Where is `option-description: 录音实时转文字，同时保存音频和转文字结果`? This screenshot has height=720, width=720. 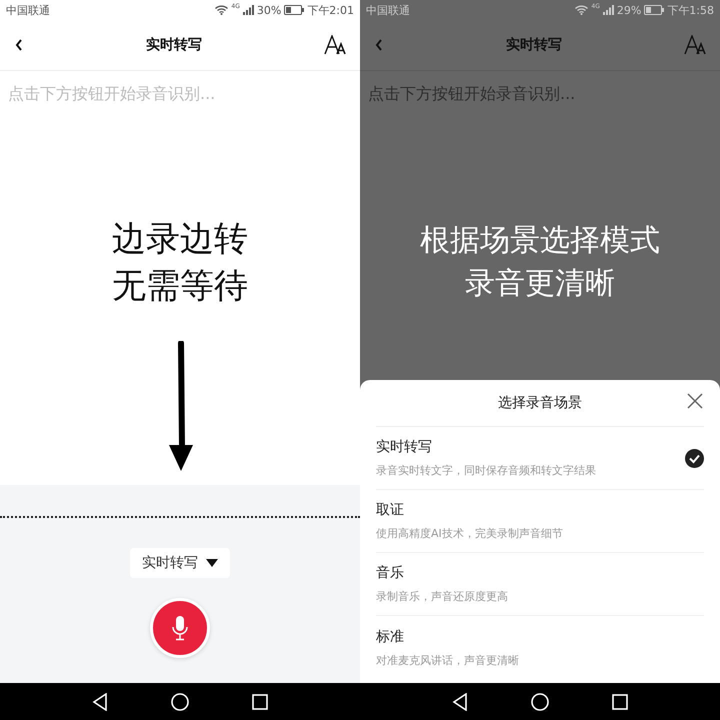
option-description: 录音实时转文字，同时保存音频和转文字结果 is located at coordinates (486, 470).